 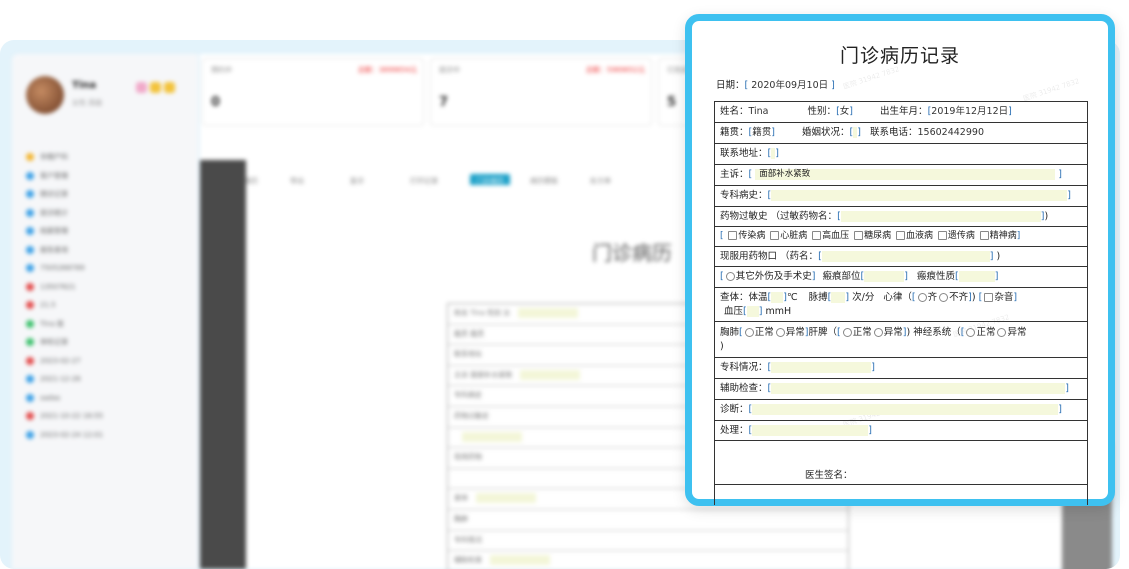 I want to click on card-value: 5, so click(x=672, y=102).